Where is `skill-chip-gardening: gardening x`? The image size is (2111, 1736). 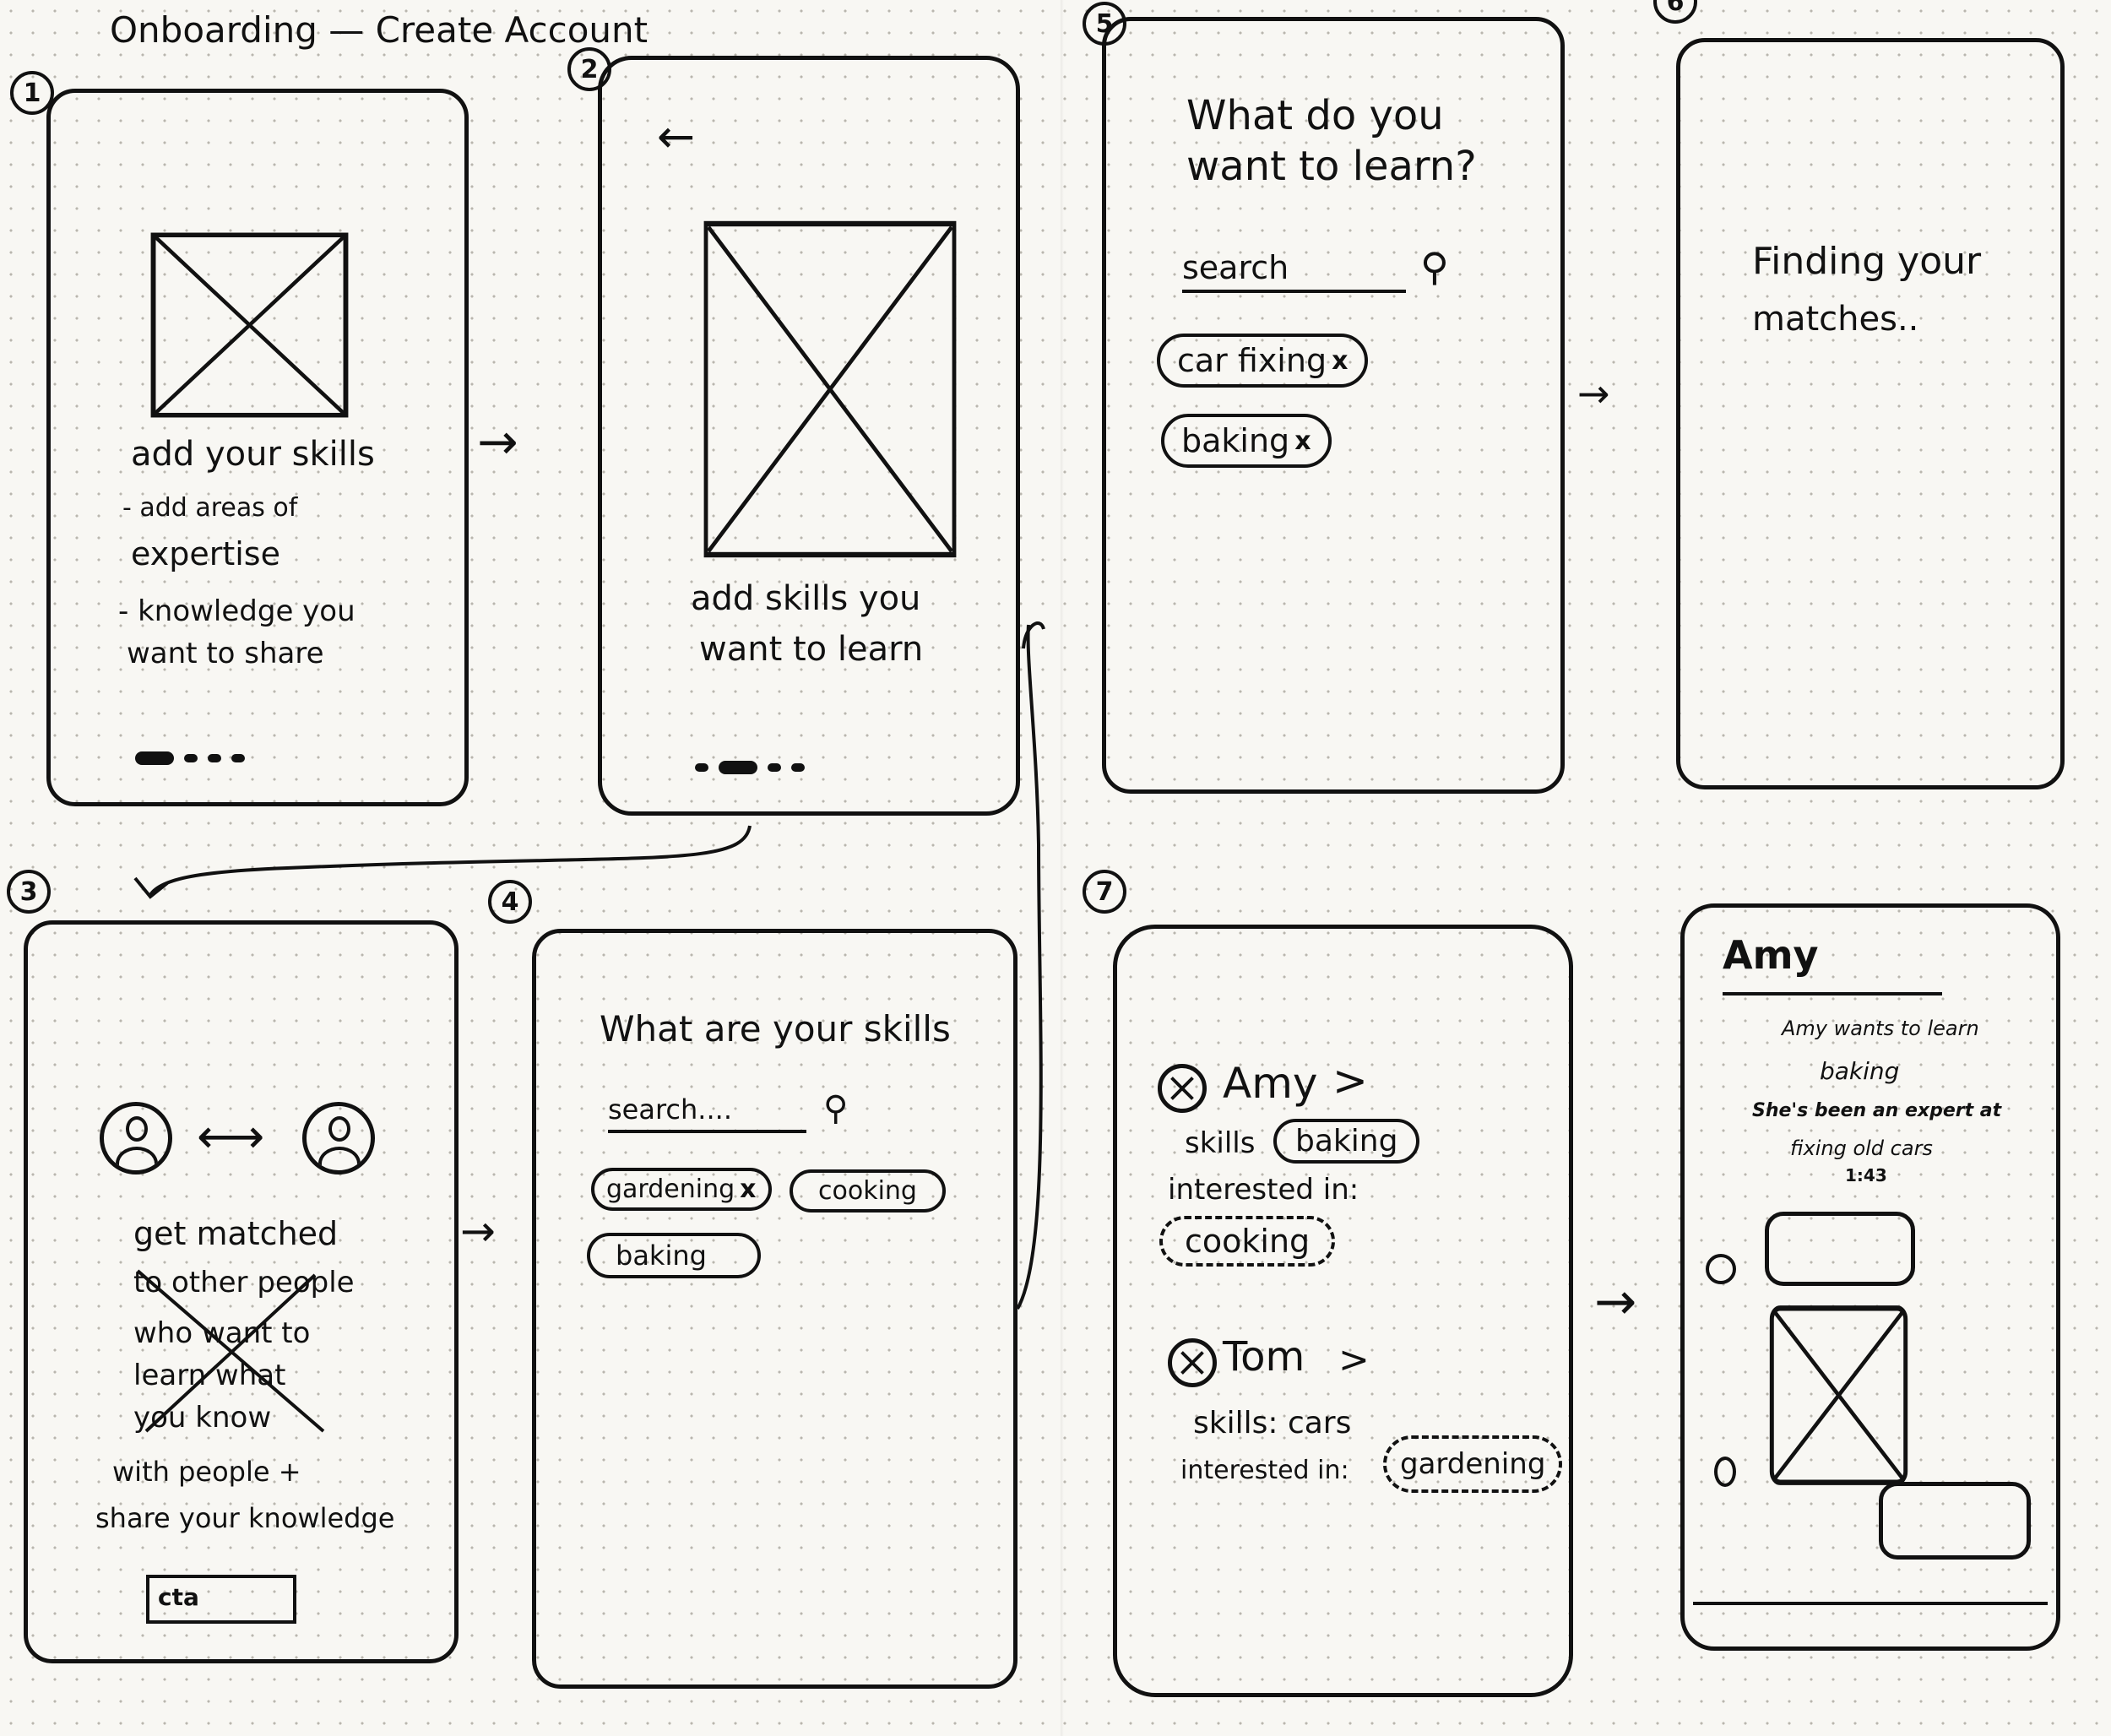
skill-chip-gardening: gardening x is located at coordinates (681, 1189).